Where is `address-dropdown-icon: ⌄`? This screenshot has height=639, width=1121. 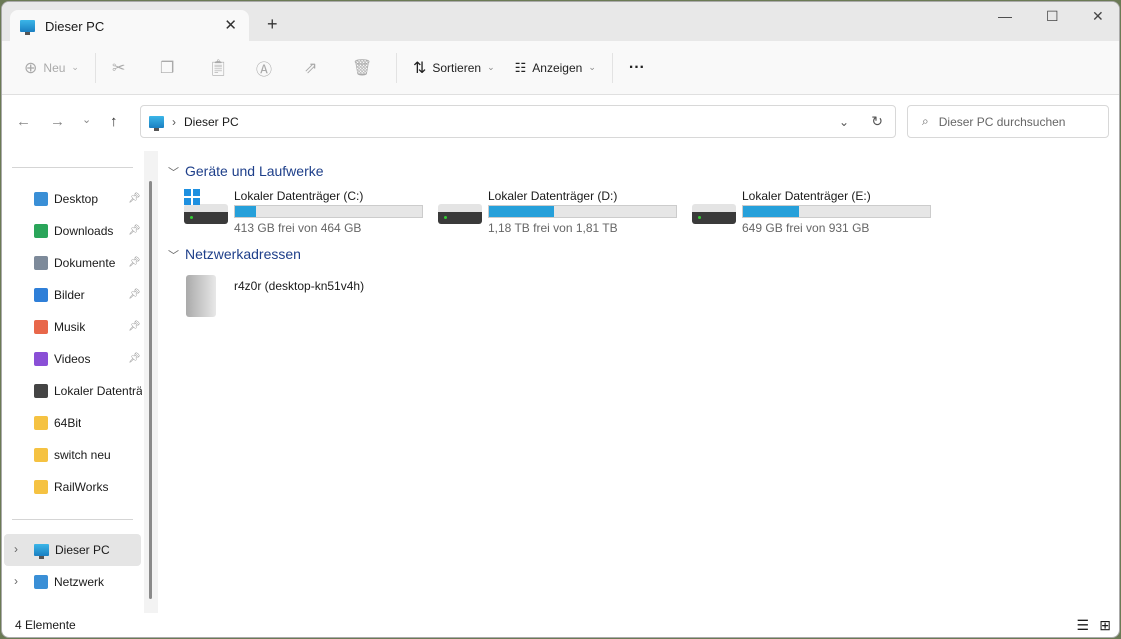
address-dropdown-icon: ⌄ is located at coordinates (844, 122).